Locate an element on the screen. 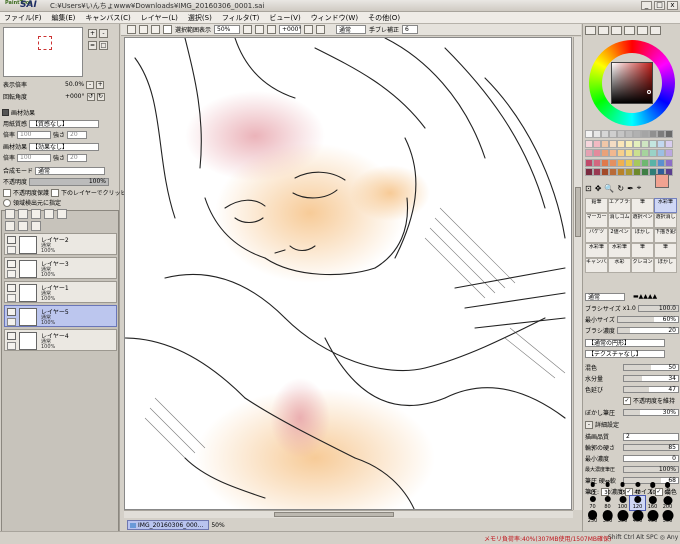  menu-layer: レイヤー(L) is located at coordinates (159, 18).